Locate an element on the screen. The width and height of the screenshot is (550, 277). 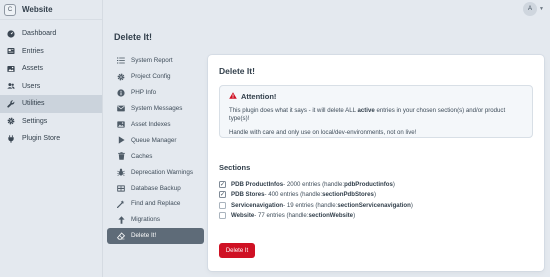
warning-icon is located at coordinates (233, 96).